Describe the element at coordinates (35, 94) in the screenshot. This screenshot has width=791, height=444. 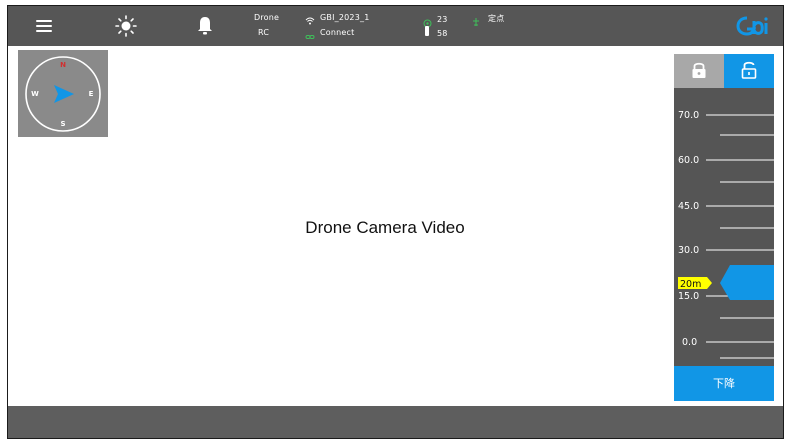
I see `compass-west: W` at that location.